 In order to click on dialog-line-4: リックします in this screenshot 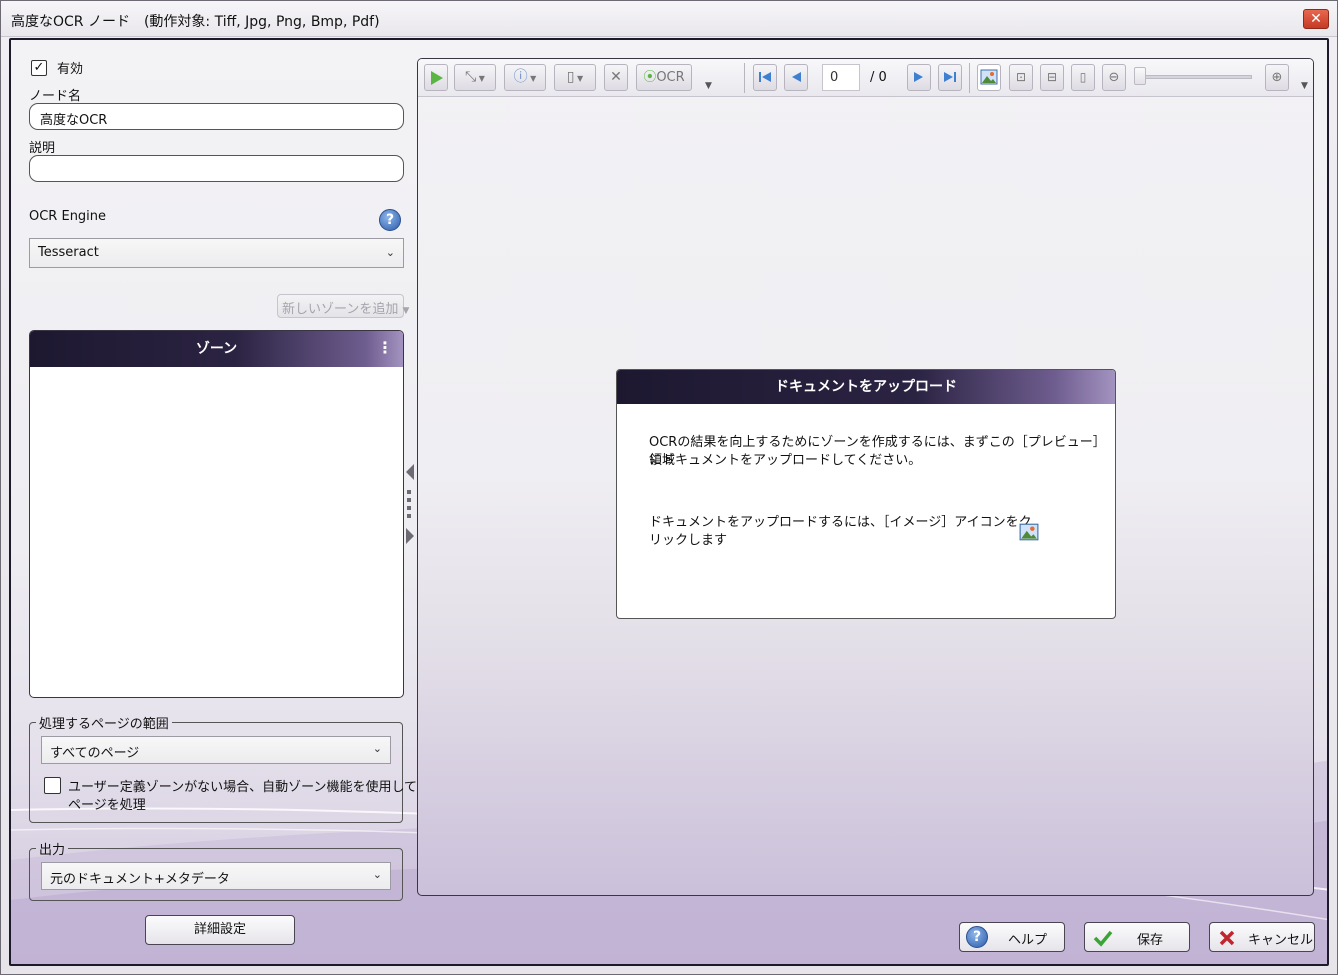, I will do `click(688, 540)`.